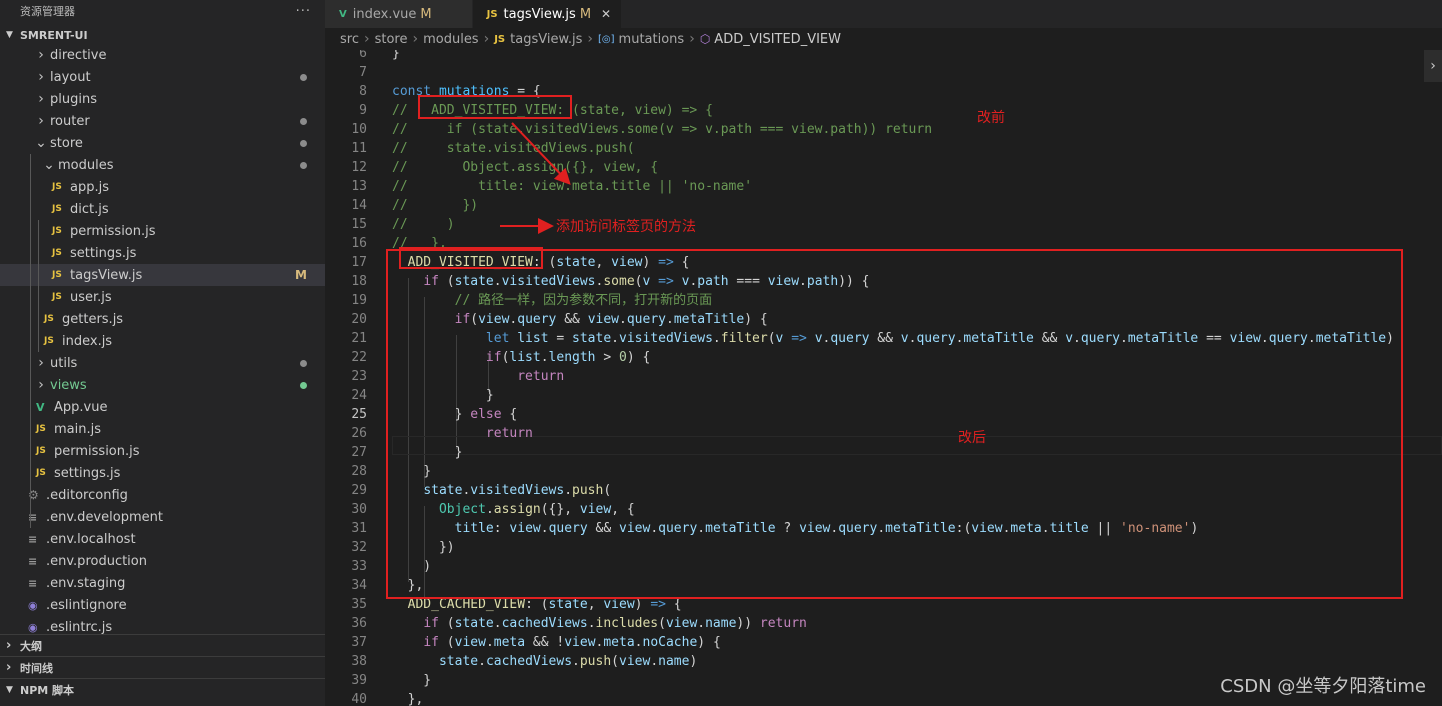 The width and height of the screenshot is (1442, 706). I want to click on tree-folder: › router, so click(162, 121).